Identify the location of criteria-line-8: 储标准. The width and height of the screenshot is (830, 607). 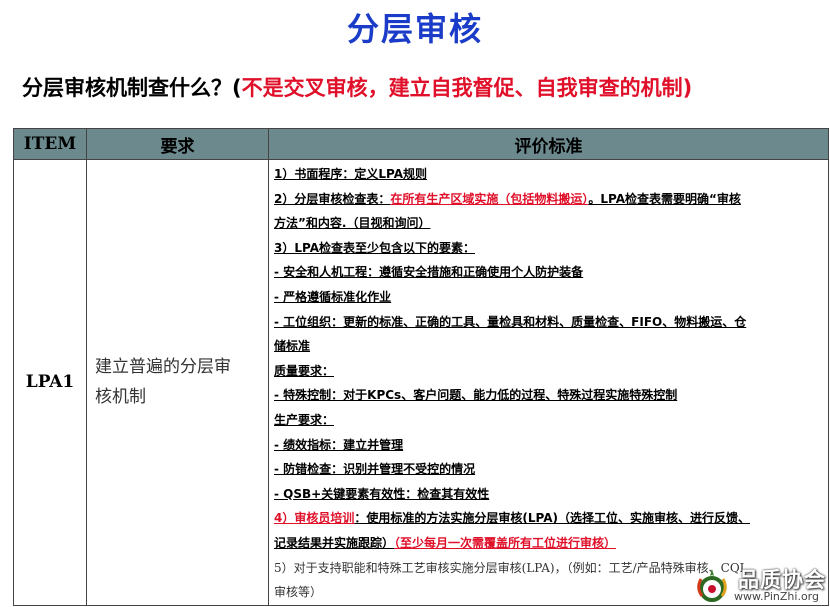
(292, 346).